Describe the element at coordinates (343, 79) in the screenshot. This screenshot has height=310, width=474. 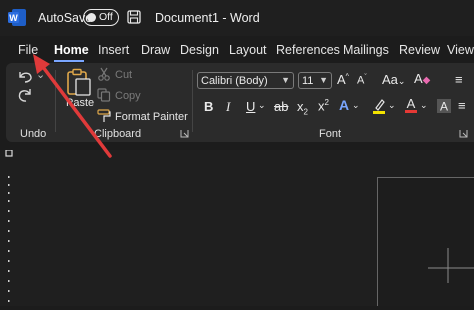
I see `grow-font-icon: A^` at that location.